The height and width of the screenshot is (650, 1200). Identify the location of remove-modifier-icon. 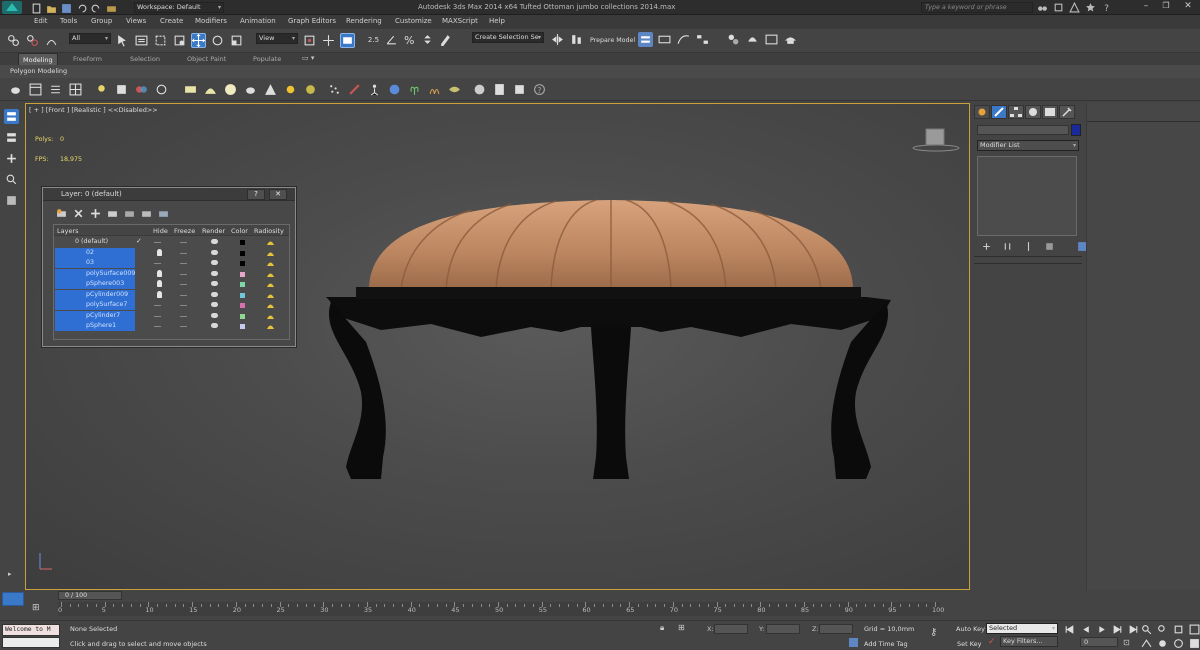
(1049, 246).